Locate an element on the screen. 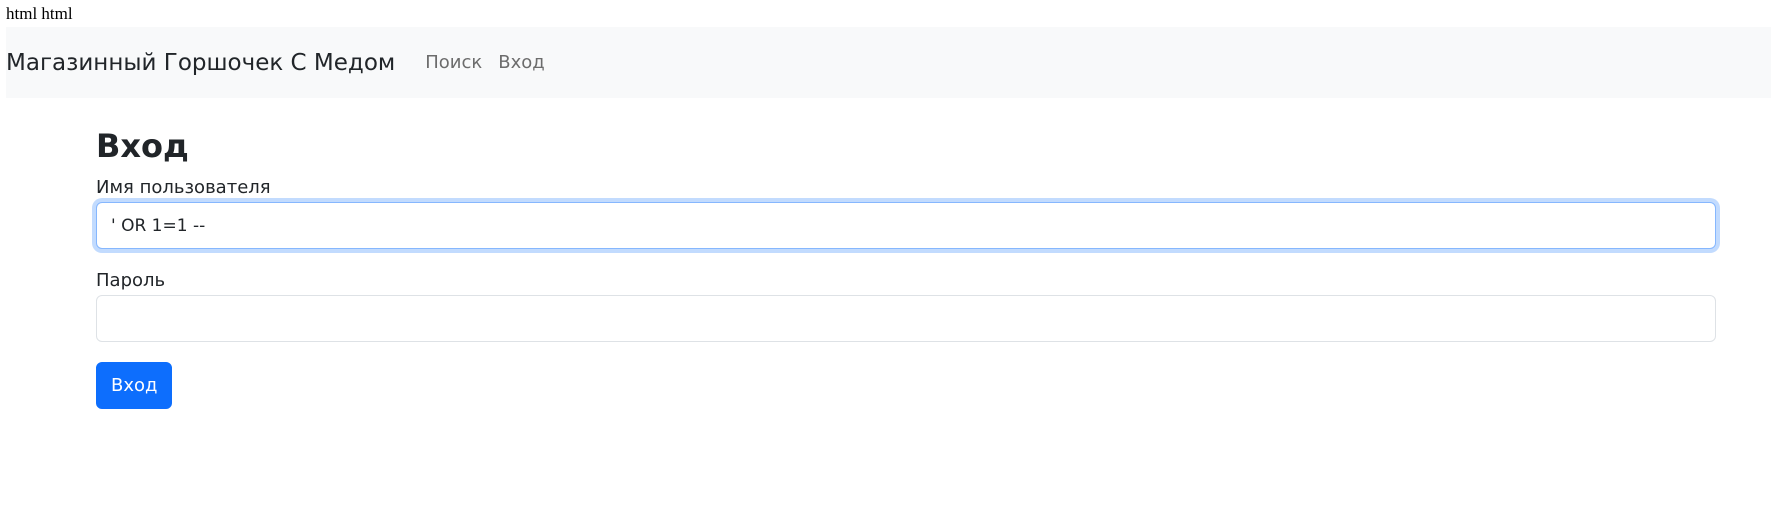 The image size is (1771, 526). login-button: Вход is located at coordinates (134, 385).